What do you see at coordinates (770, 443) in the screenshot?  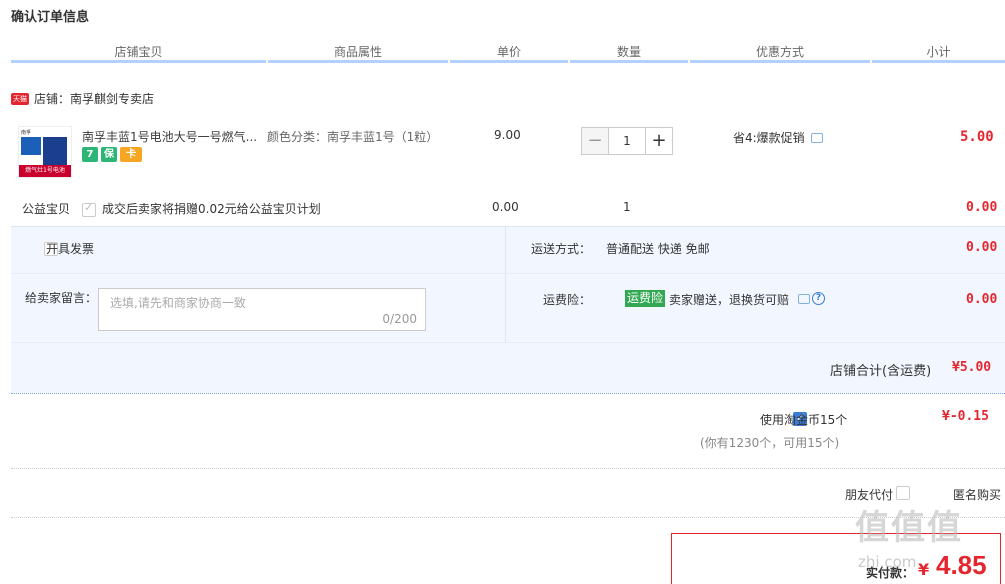 I see `coins-hint: (你有1230个，可用15个)` at bounding box center [770, 443].